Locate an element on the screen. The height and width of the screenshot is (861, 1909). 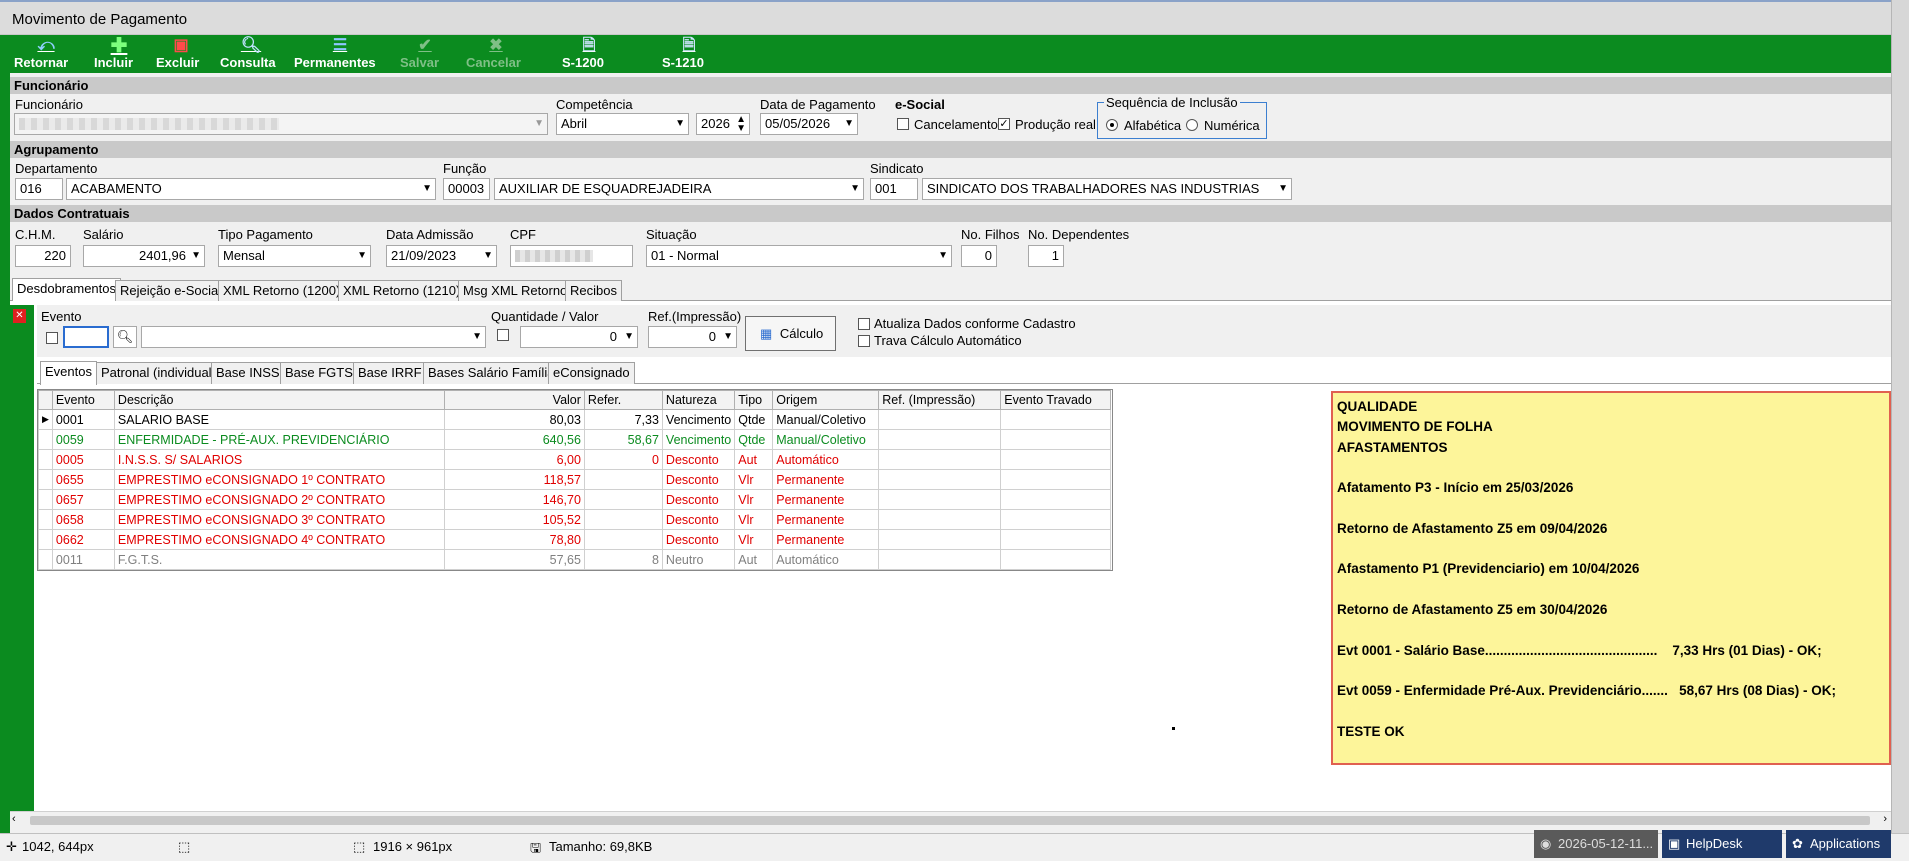
table-cell: 146,70 is located at coordinates (514, 499).